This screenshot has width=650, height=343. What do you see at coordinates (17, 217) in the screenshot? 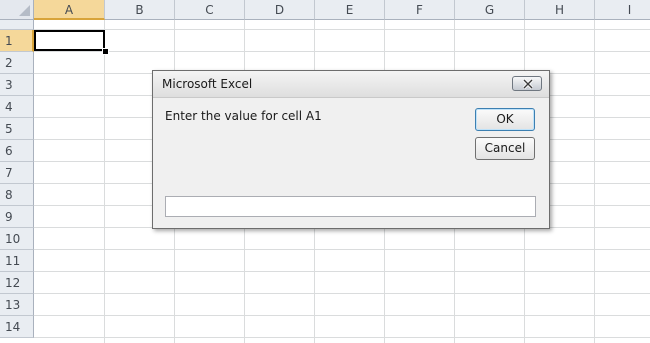
I see `row-header-9: 9` at bounding box center [17, 217].